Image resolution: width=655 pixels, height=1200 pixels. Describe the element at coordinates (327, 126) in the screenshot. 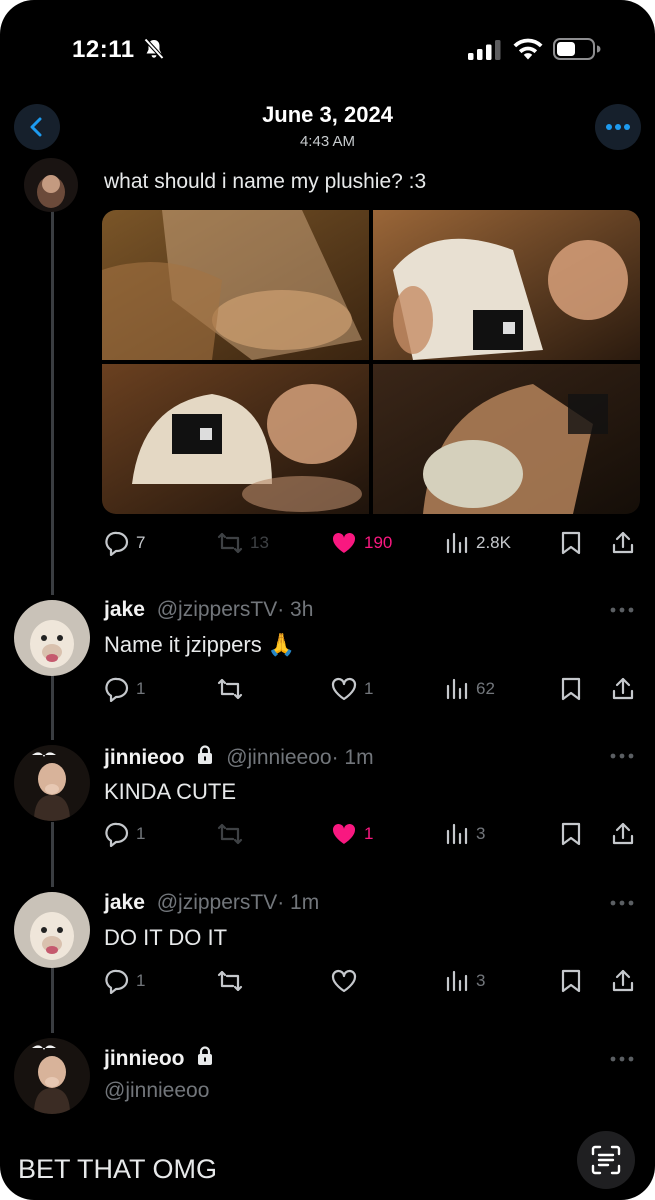

I see `thread-header: June 3, 2024 4:43 AM` at that location.